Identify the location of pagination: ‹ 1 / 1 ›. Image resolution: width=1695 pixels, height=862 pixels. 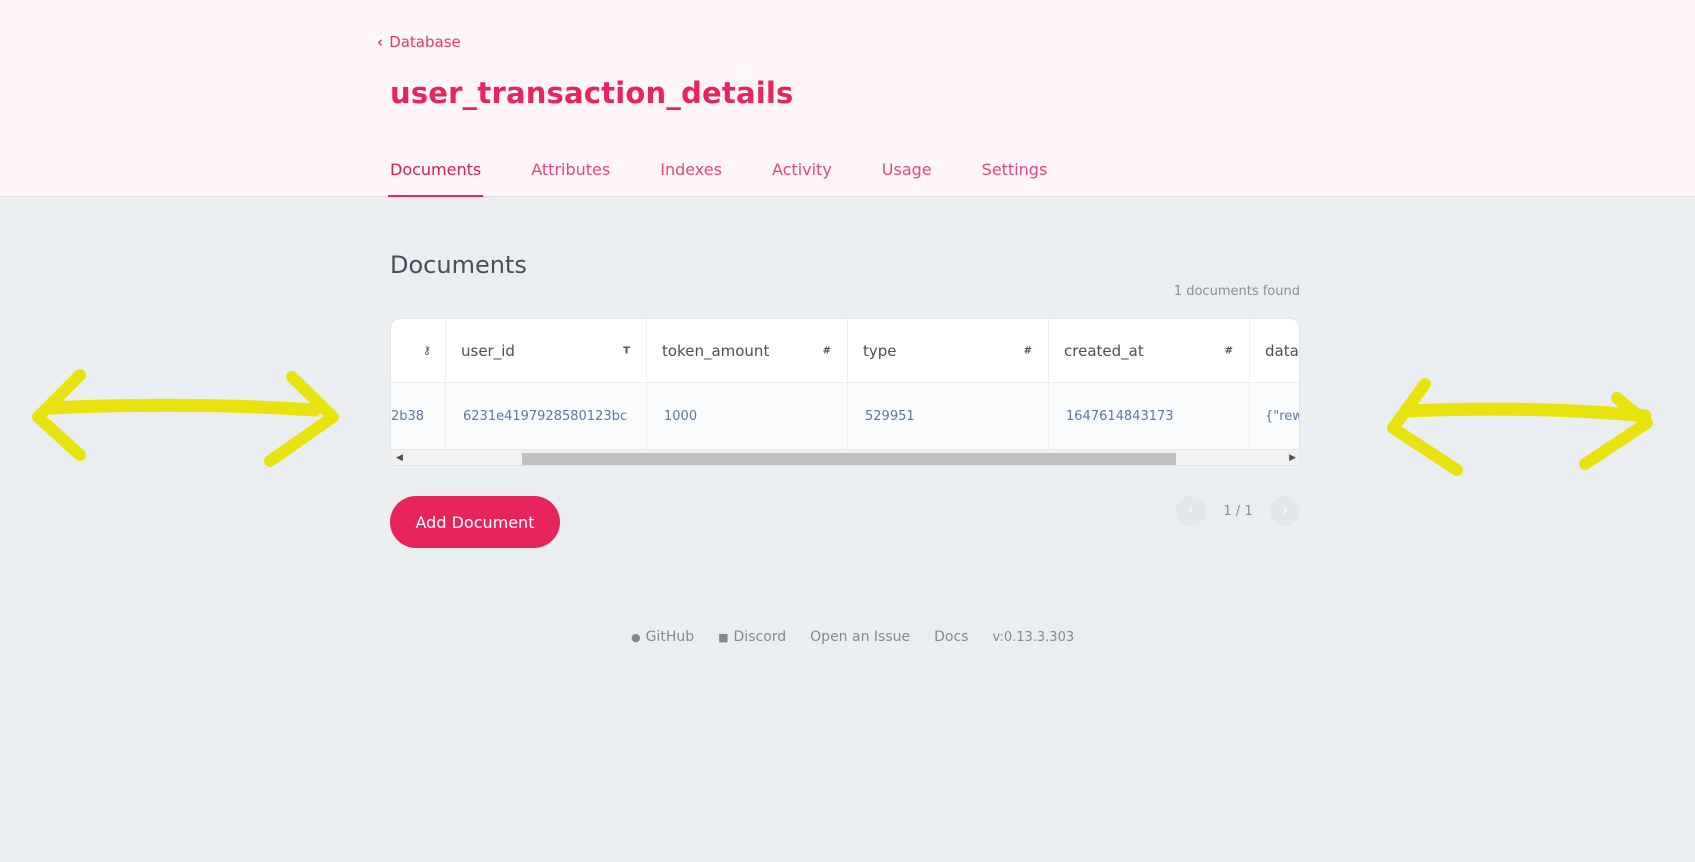
(1238, 511).